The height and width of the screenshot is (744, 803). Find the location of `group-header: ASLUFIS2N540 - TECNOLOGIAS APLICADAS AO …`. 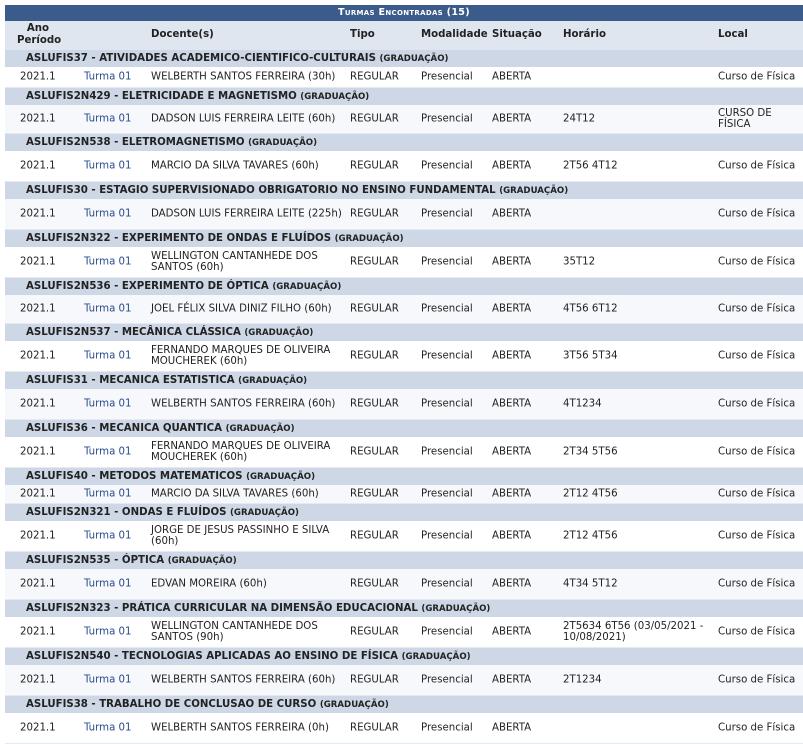

group-header: ASLUFIS2N540 - TECNOLOGIAS APLICADAS AO … is located at coordinates (404, 656).